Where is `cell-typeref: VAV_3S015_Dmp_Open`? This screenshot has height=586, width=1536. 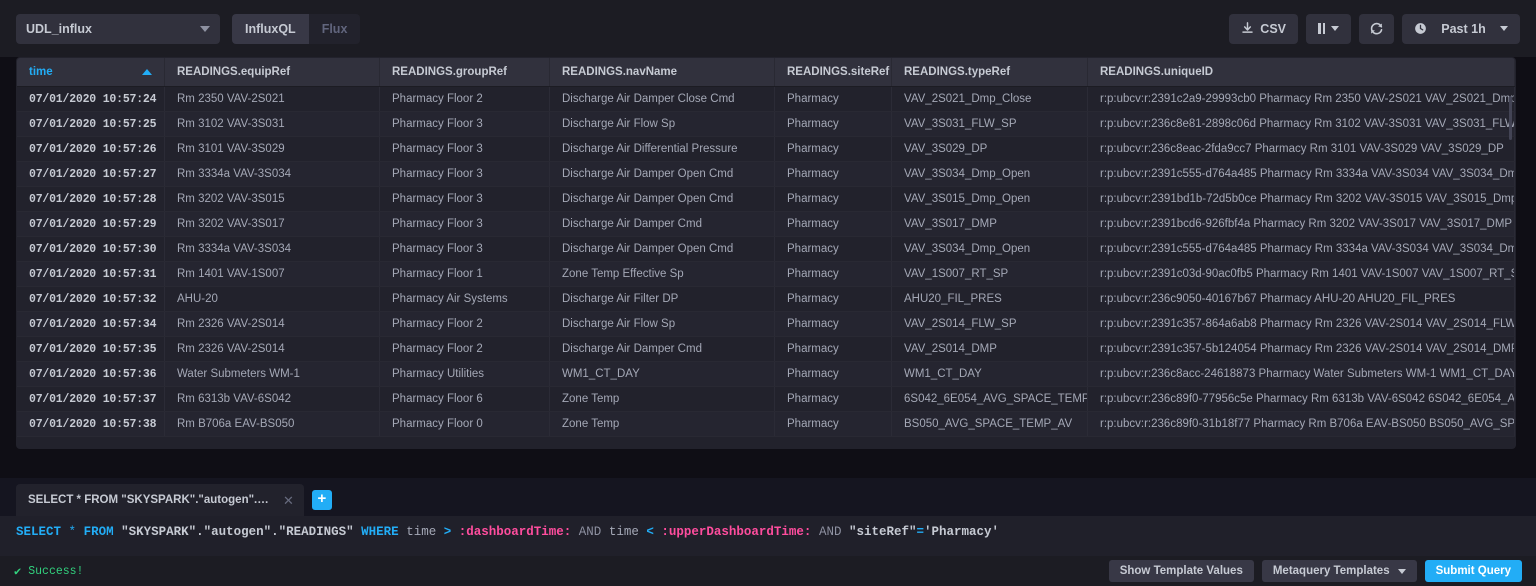
cell-typeref: VAV_3S015_Dmp_Open is located at coordinates (990, 199).